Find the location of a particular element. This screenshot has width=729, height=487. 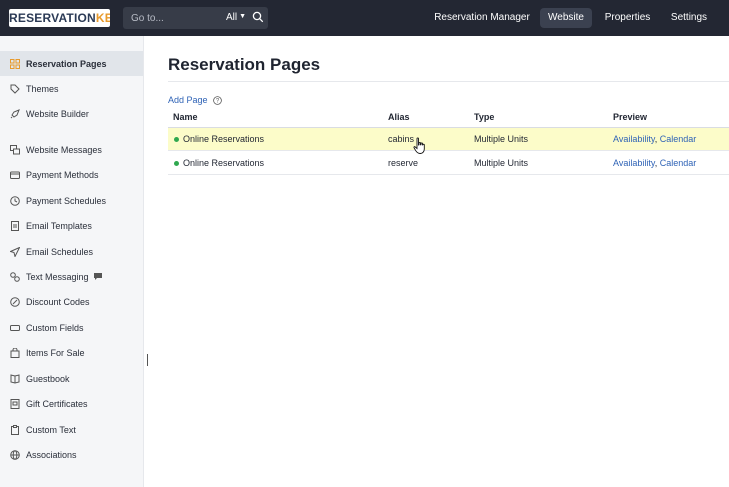

sidebar-item-items-for-sale: Items For Sale is located at coordinates (71, 352).